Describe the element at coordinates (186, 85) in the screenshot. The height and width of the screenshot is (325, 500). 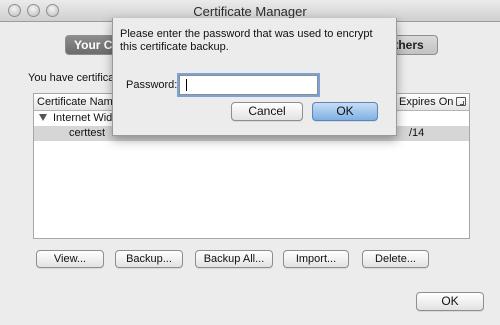
I see `text-caret` at that location.